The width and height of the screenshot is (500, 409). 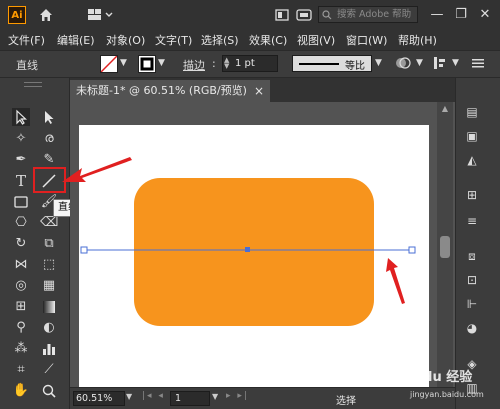 I want to click on annotation-arrow-up, so click(x=395, y=281).